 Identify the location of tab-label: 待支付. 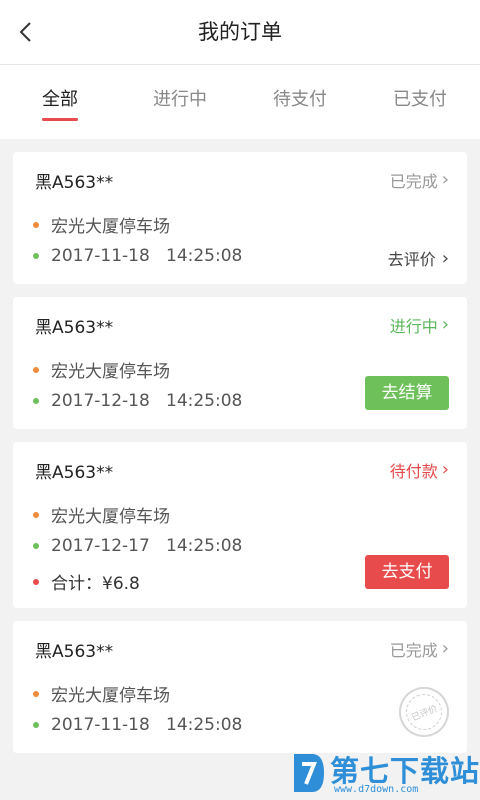
(300, 99).